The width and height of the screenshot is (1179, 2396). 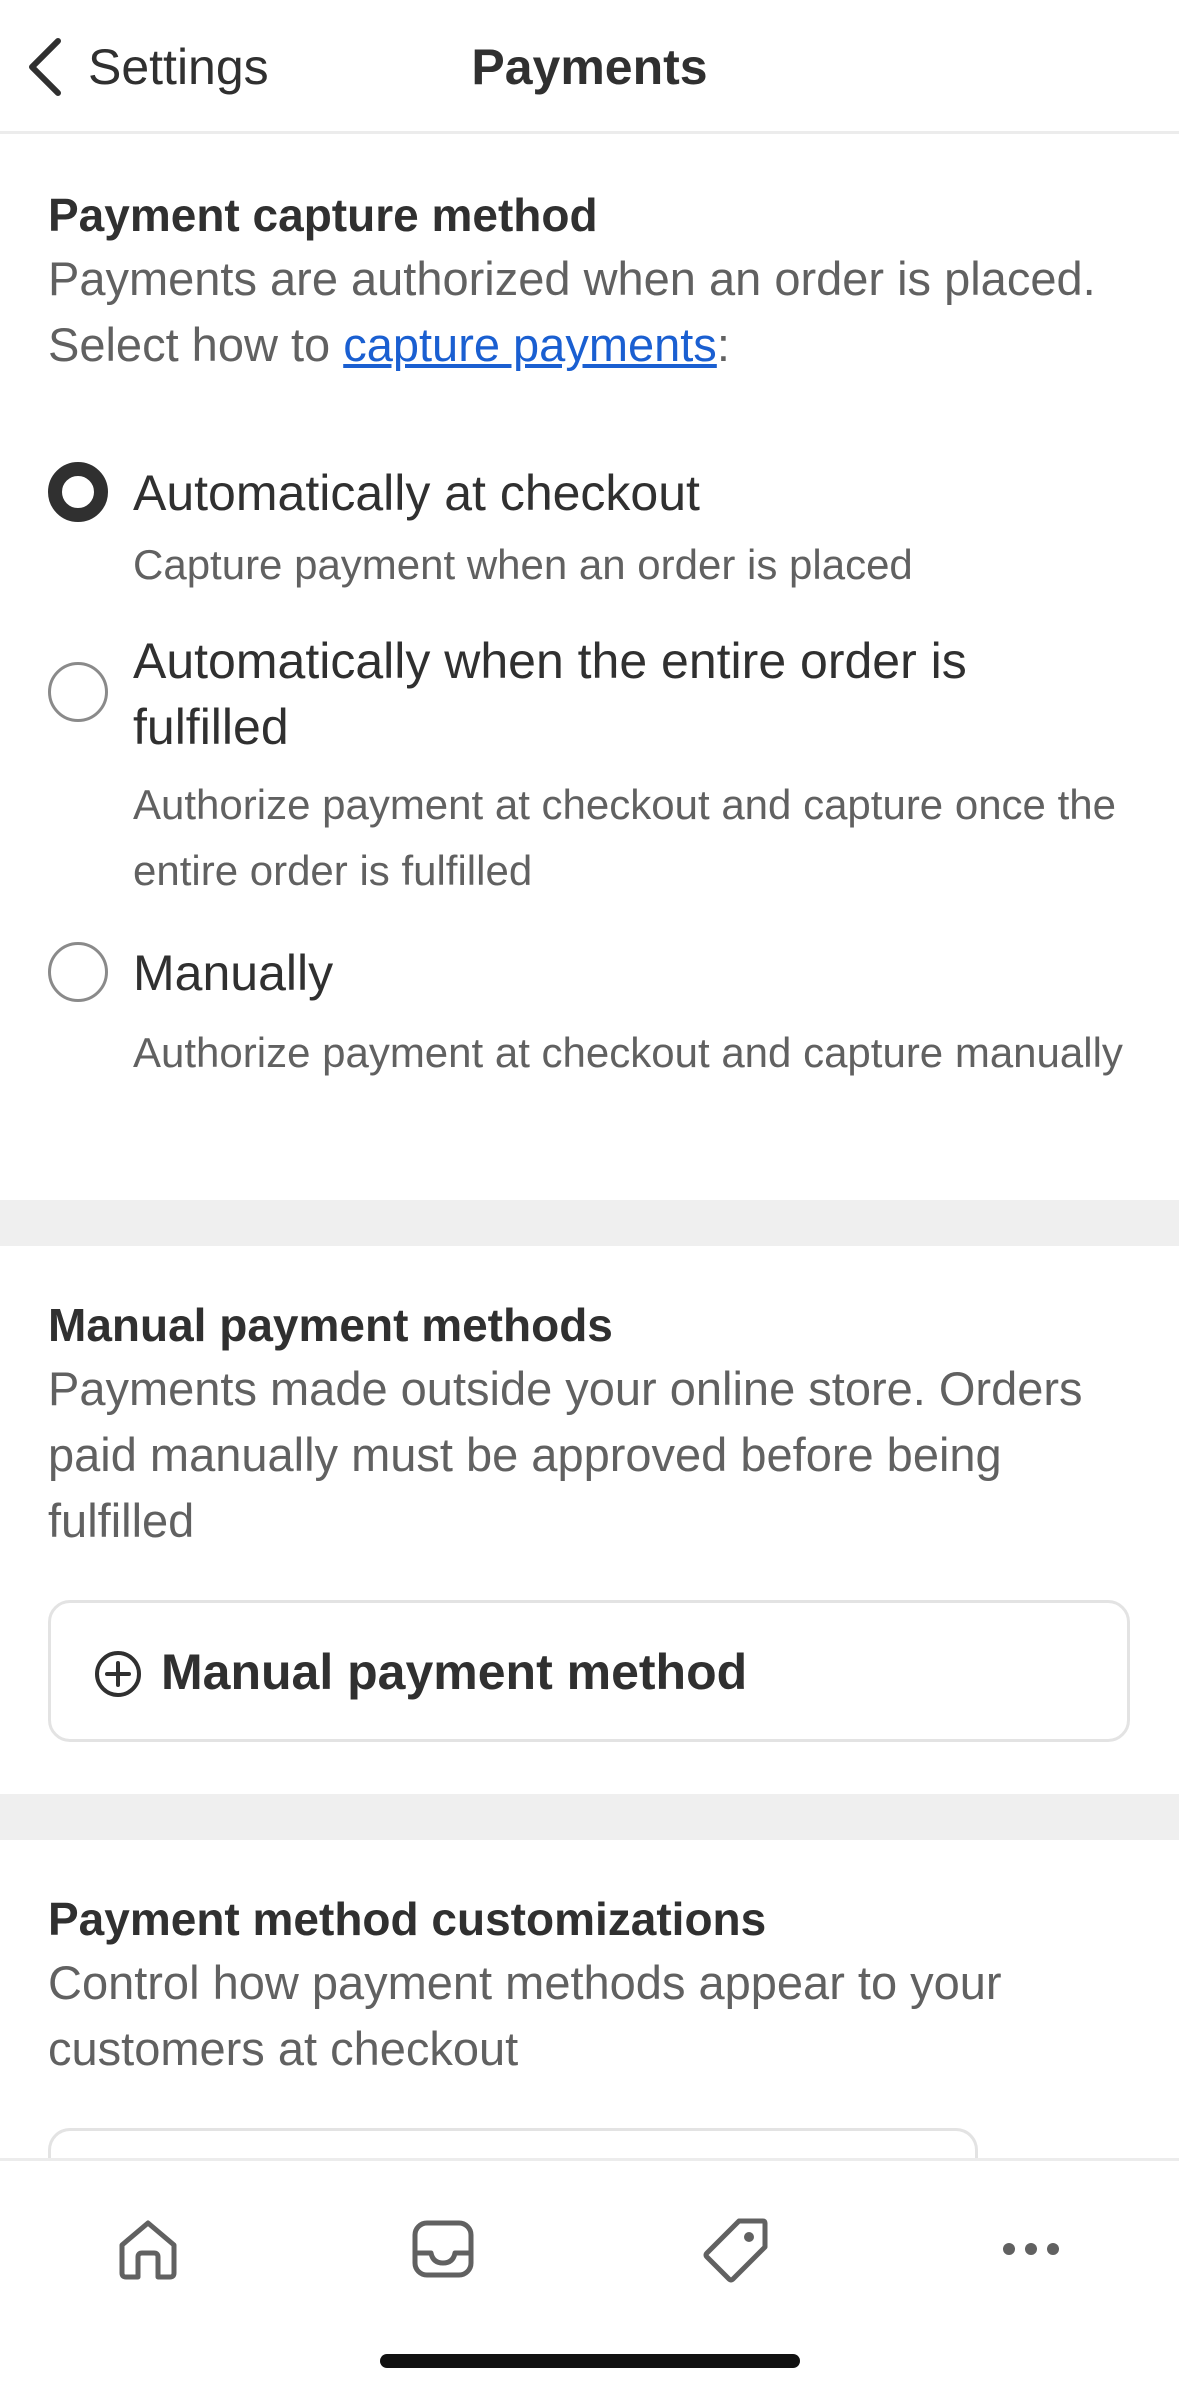 I want to click on nav-products, so click(x=737, y=2249).